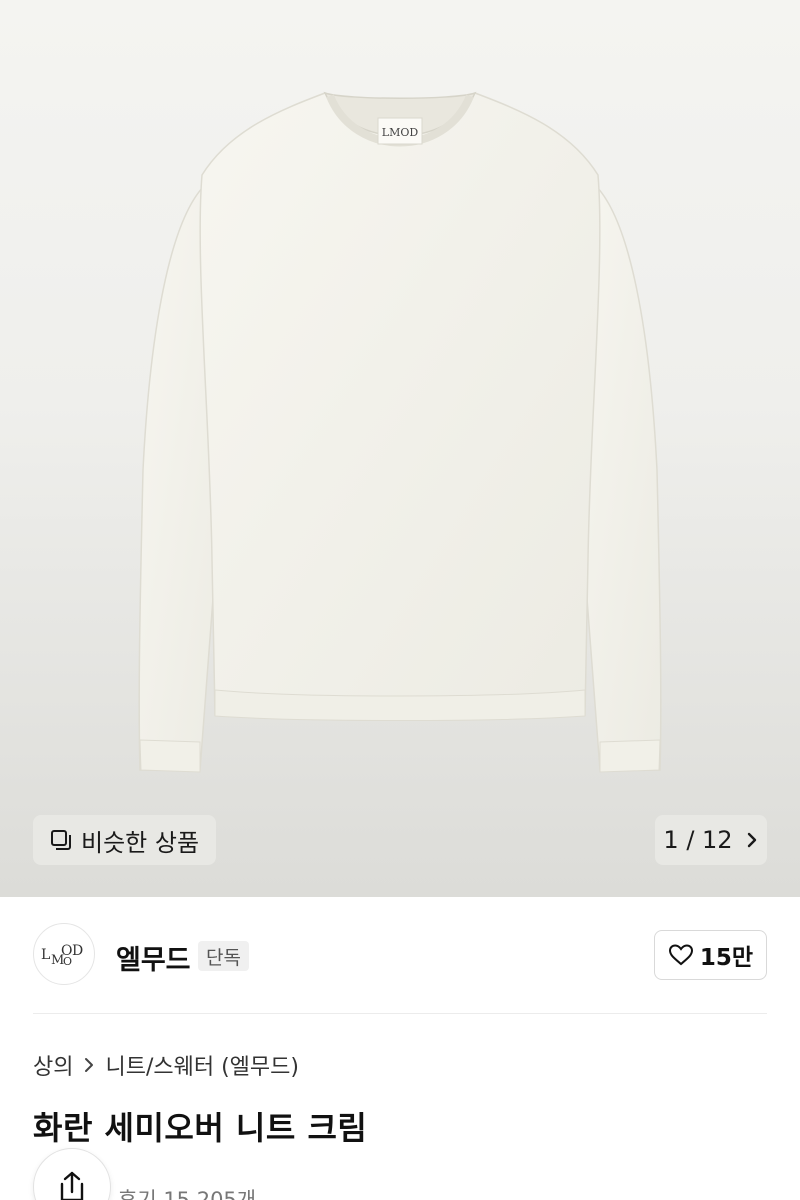  Describe the element at coordinates (681, 955) in the screenshot. I see `heart-icon` at that location.